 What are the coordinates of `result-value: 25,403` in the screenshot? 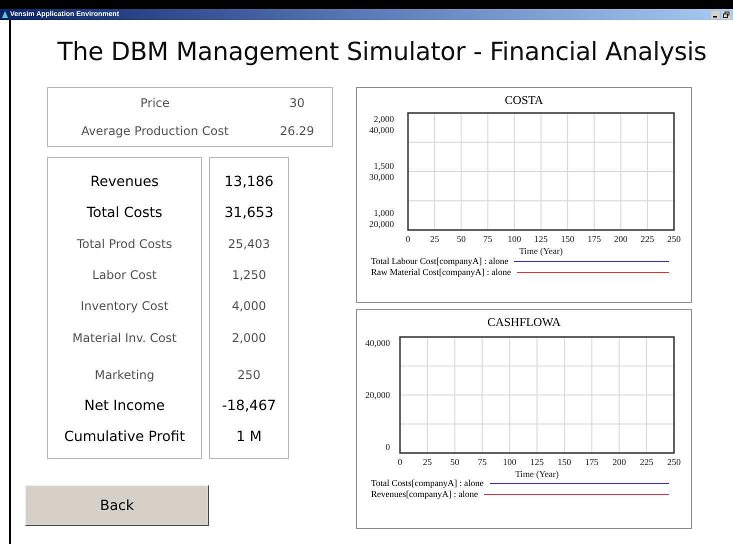 It's located at (249, 245).